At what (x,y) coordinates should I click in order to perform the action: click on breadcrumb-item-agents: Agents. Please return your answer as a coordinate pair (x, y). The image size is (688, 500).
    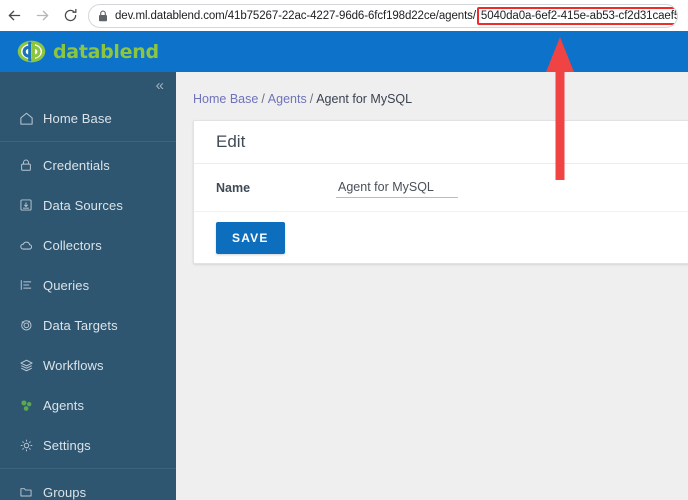
    Looking at the image, I should click on (287, 99).